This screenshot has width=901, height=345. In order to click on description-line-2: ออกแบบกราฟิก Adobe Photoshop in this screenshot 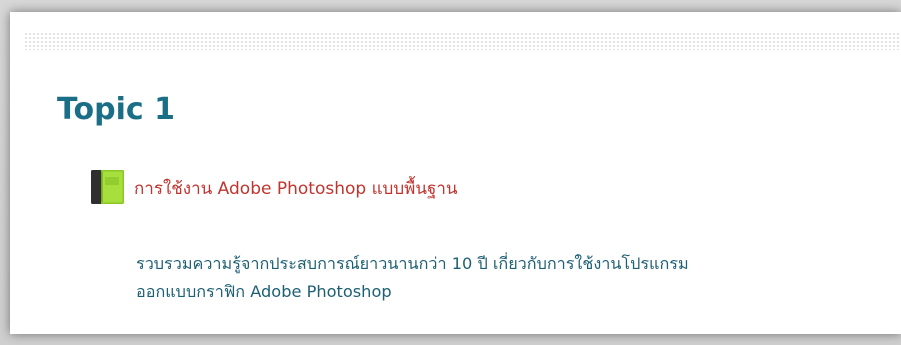, I will do `click(264, 291)`.